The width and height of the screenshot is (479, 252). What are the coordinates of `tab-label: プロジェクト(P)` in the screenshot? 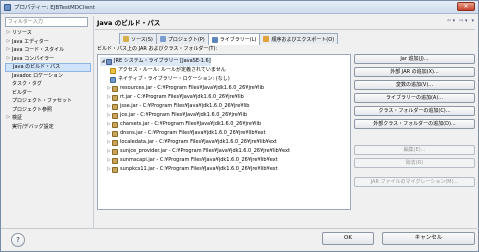 It's located at (186, 39).